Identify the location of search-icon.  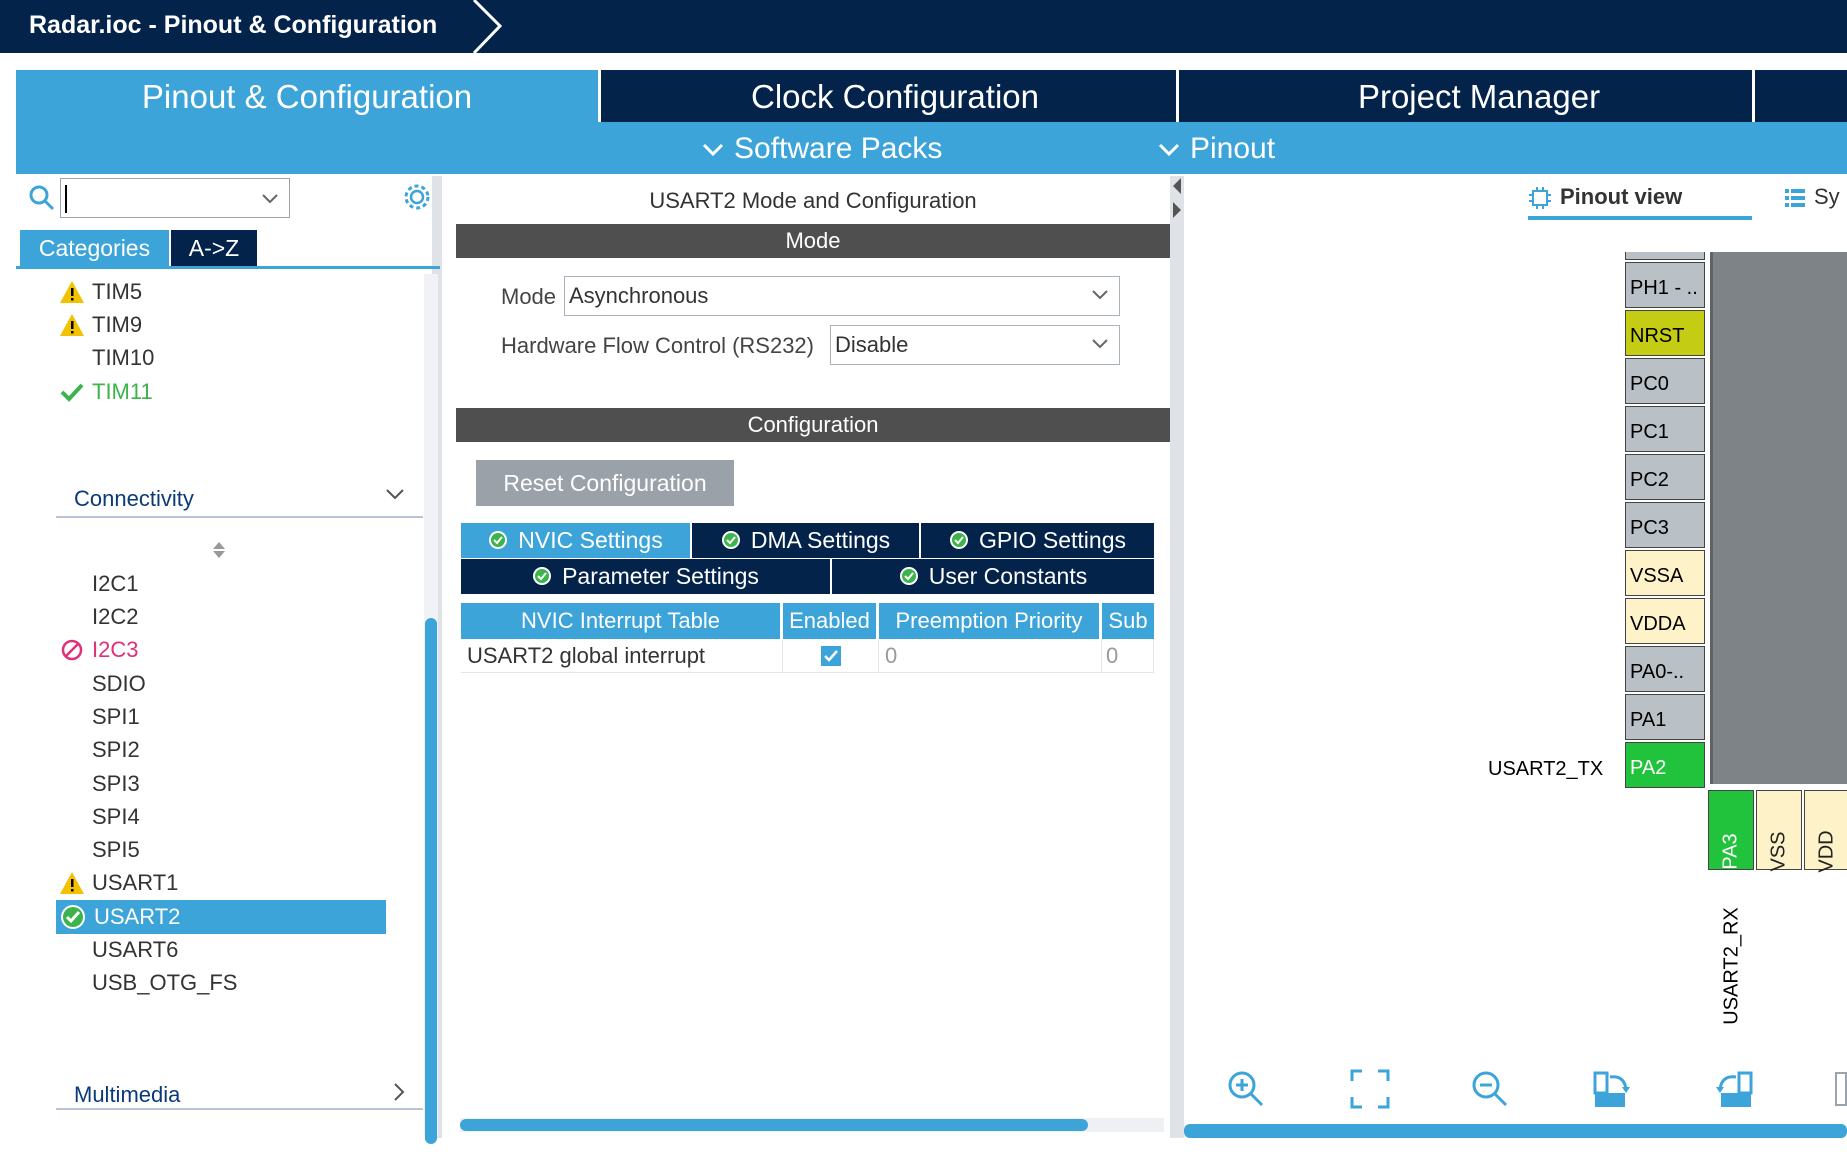
(42, 198).